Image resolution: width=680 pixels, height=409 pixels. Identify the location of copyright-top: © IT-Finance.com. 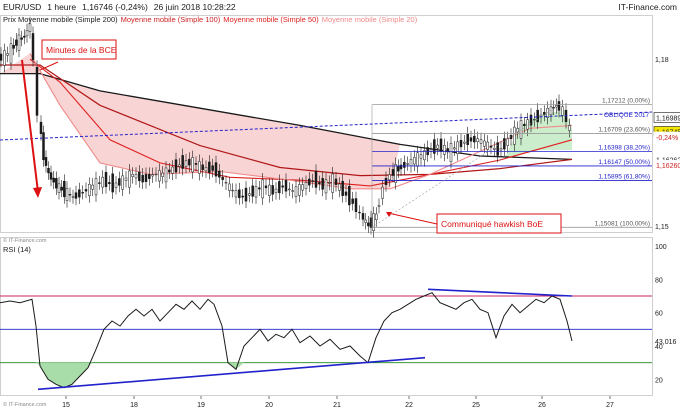
(25, 240).